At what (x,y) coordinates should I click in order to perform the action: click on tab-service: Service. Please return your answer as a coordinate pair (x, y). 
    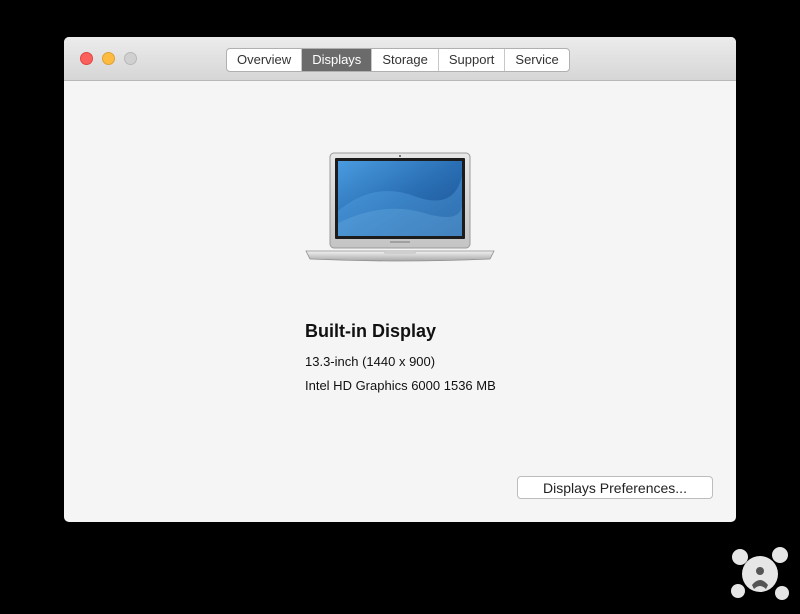
    Looking at the image, I should click on (536, 60).